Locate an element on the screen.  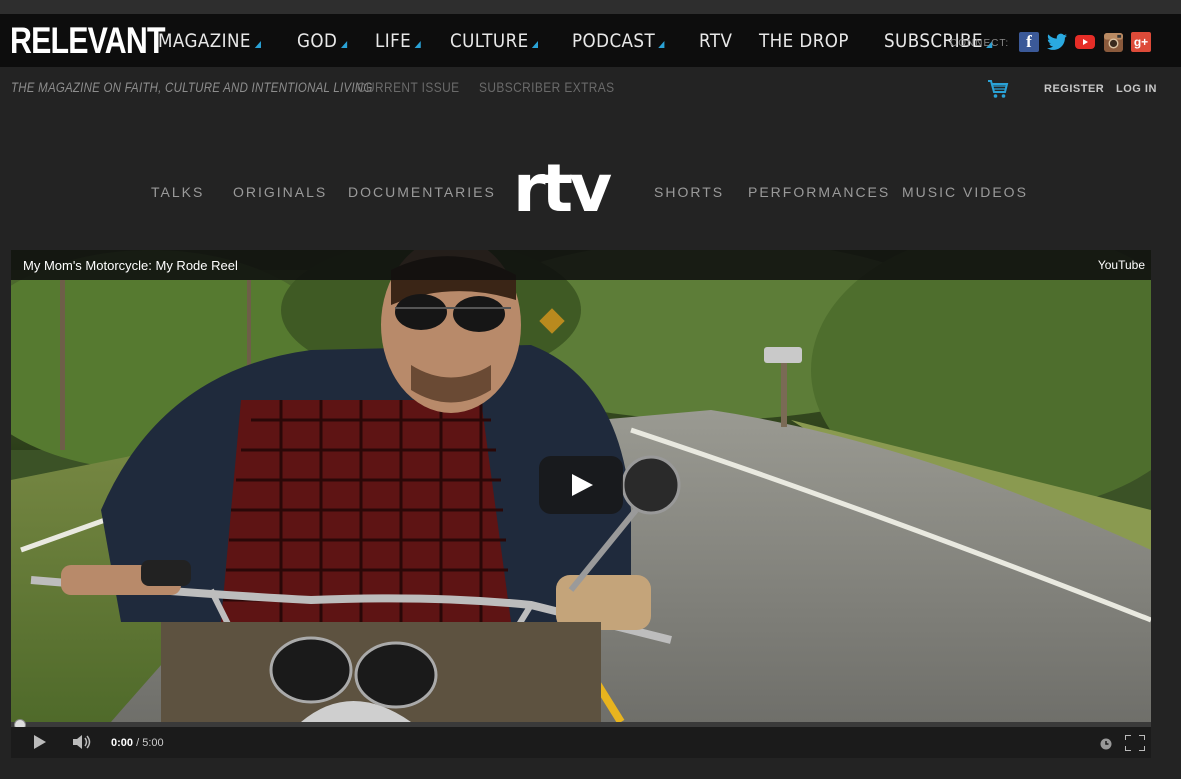
rtv-nav-performances: PERFORMANCES is located at coordinates (819, 192).